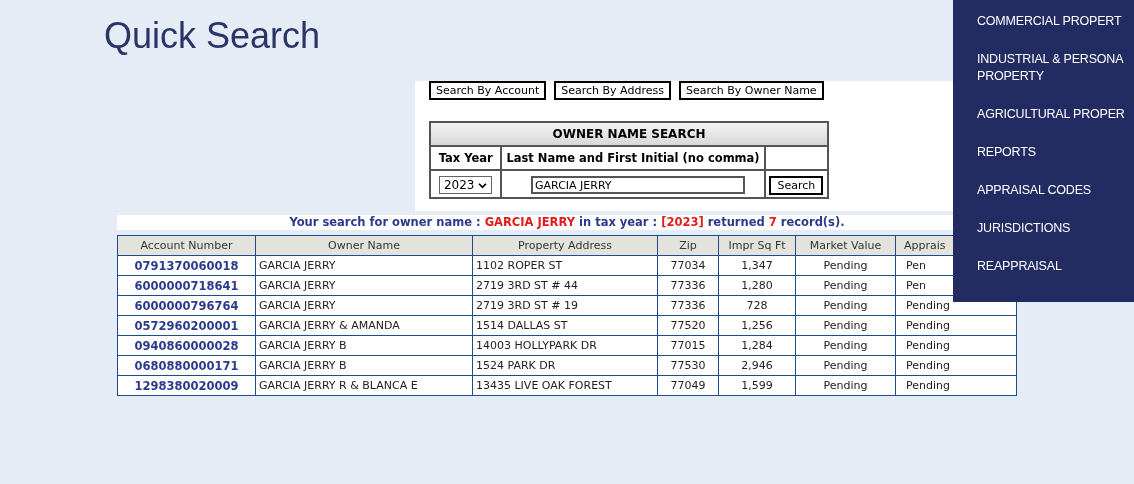  What do you see at coordinates (465, 185) in the screenshot?
I see `year-select: 2023` at bounding box center [465, 185].